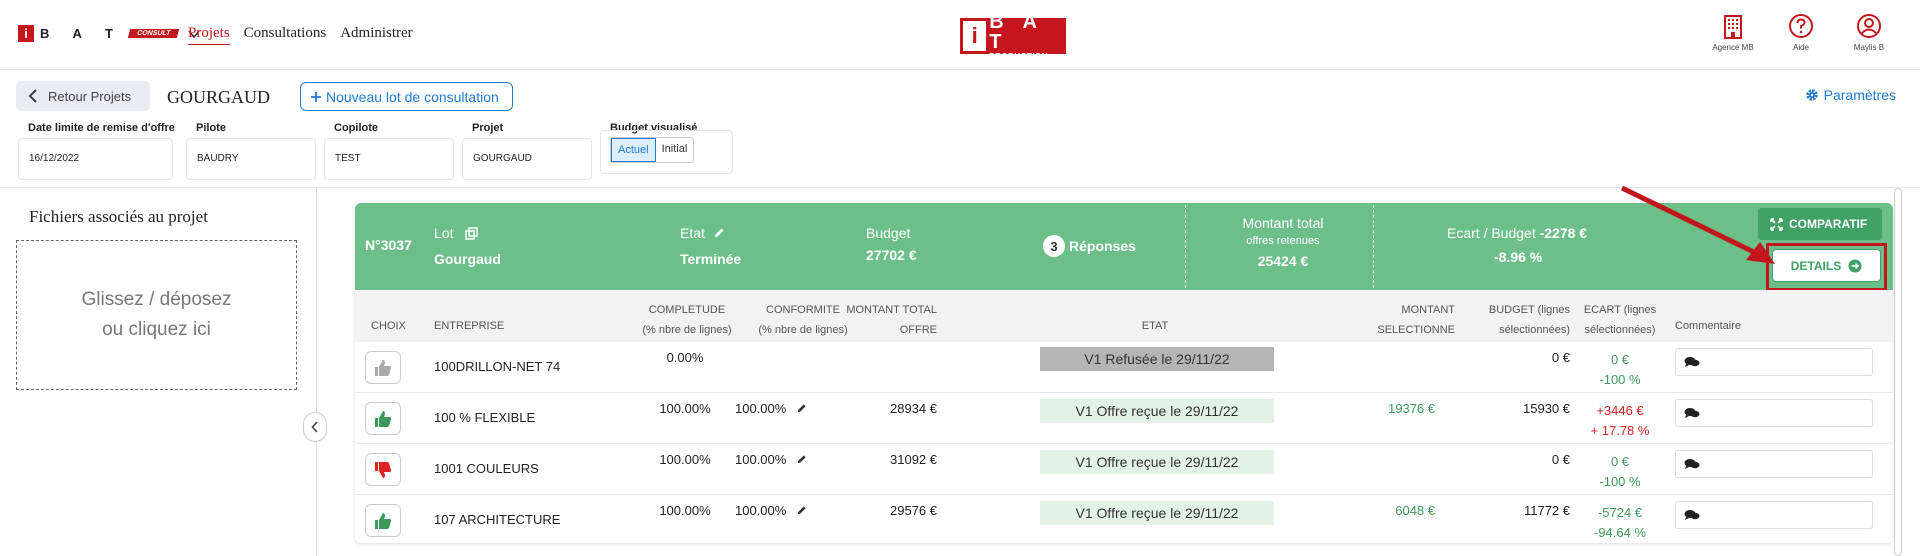 Image resolution: width=1920 pixels, height=556 pixels. I want to click on row-conformite-value: 100.00%, so click(761, 408).